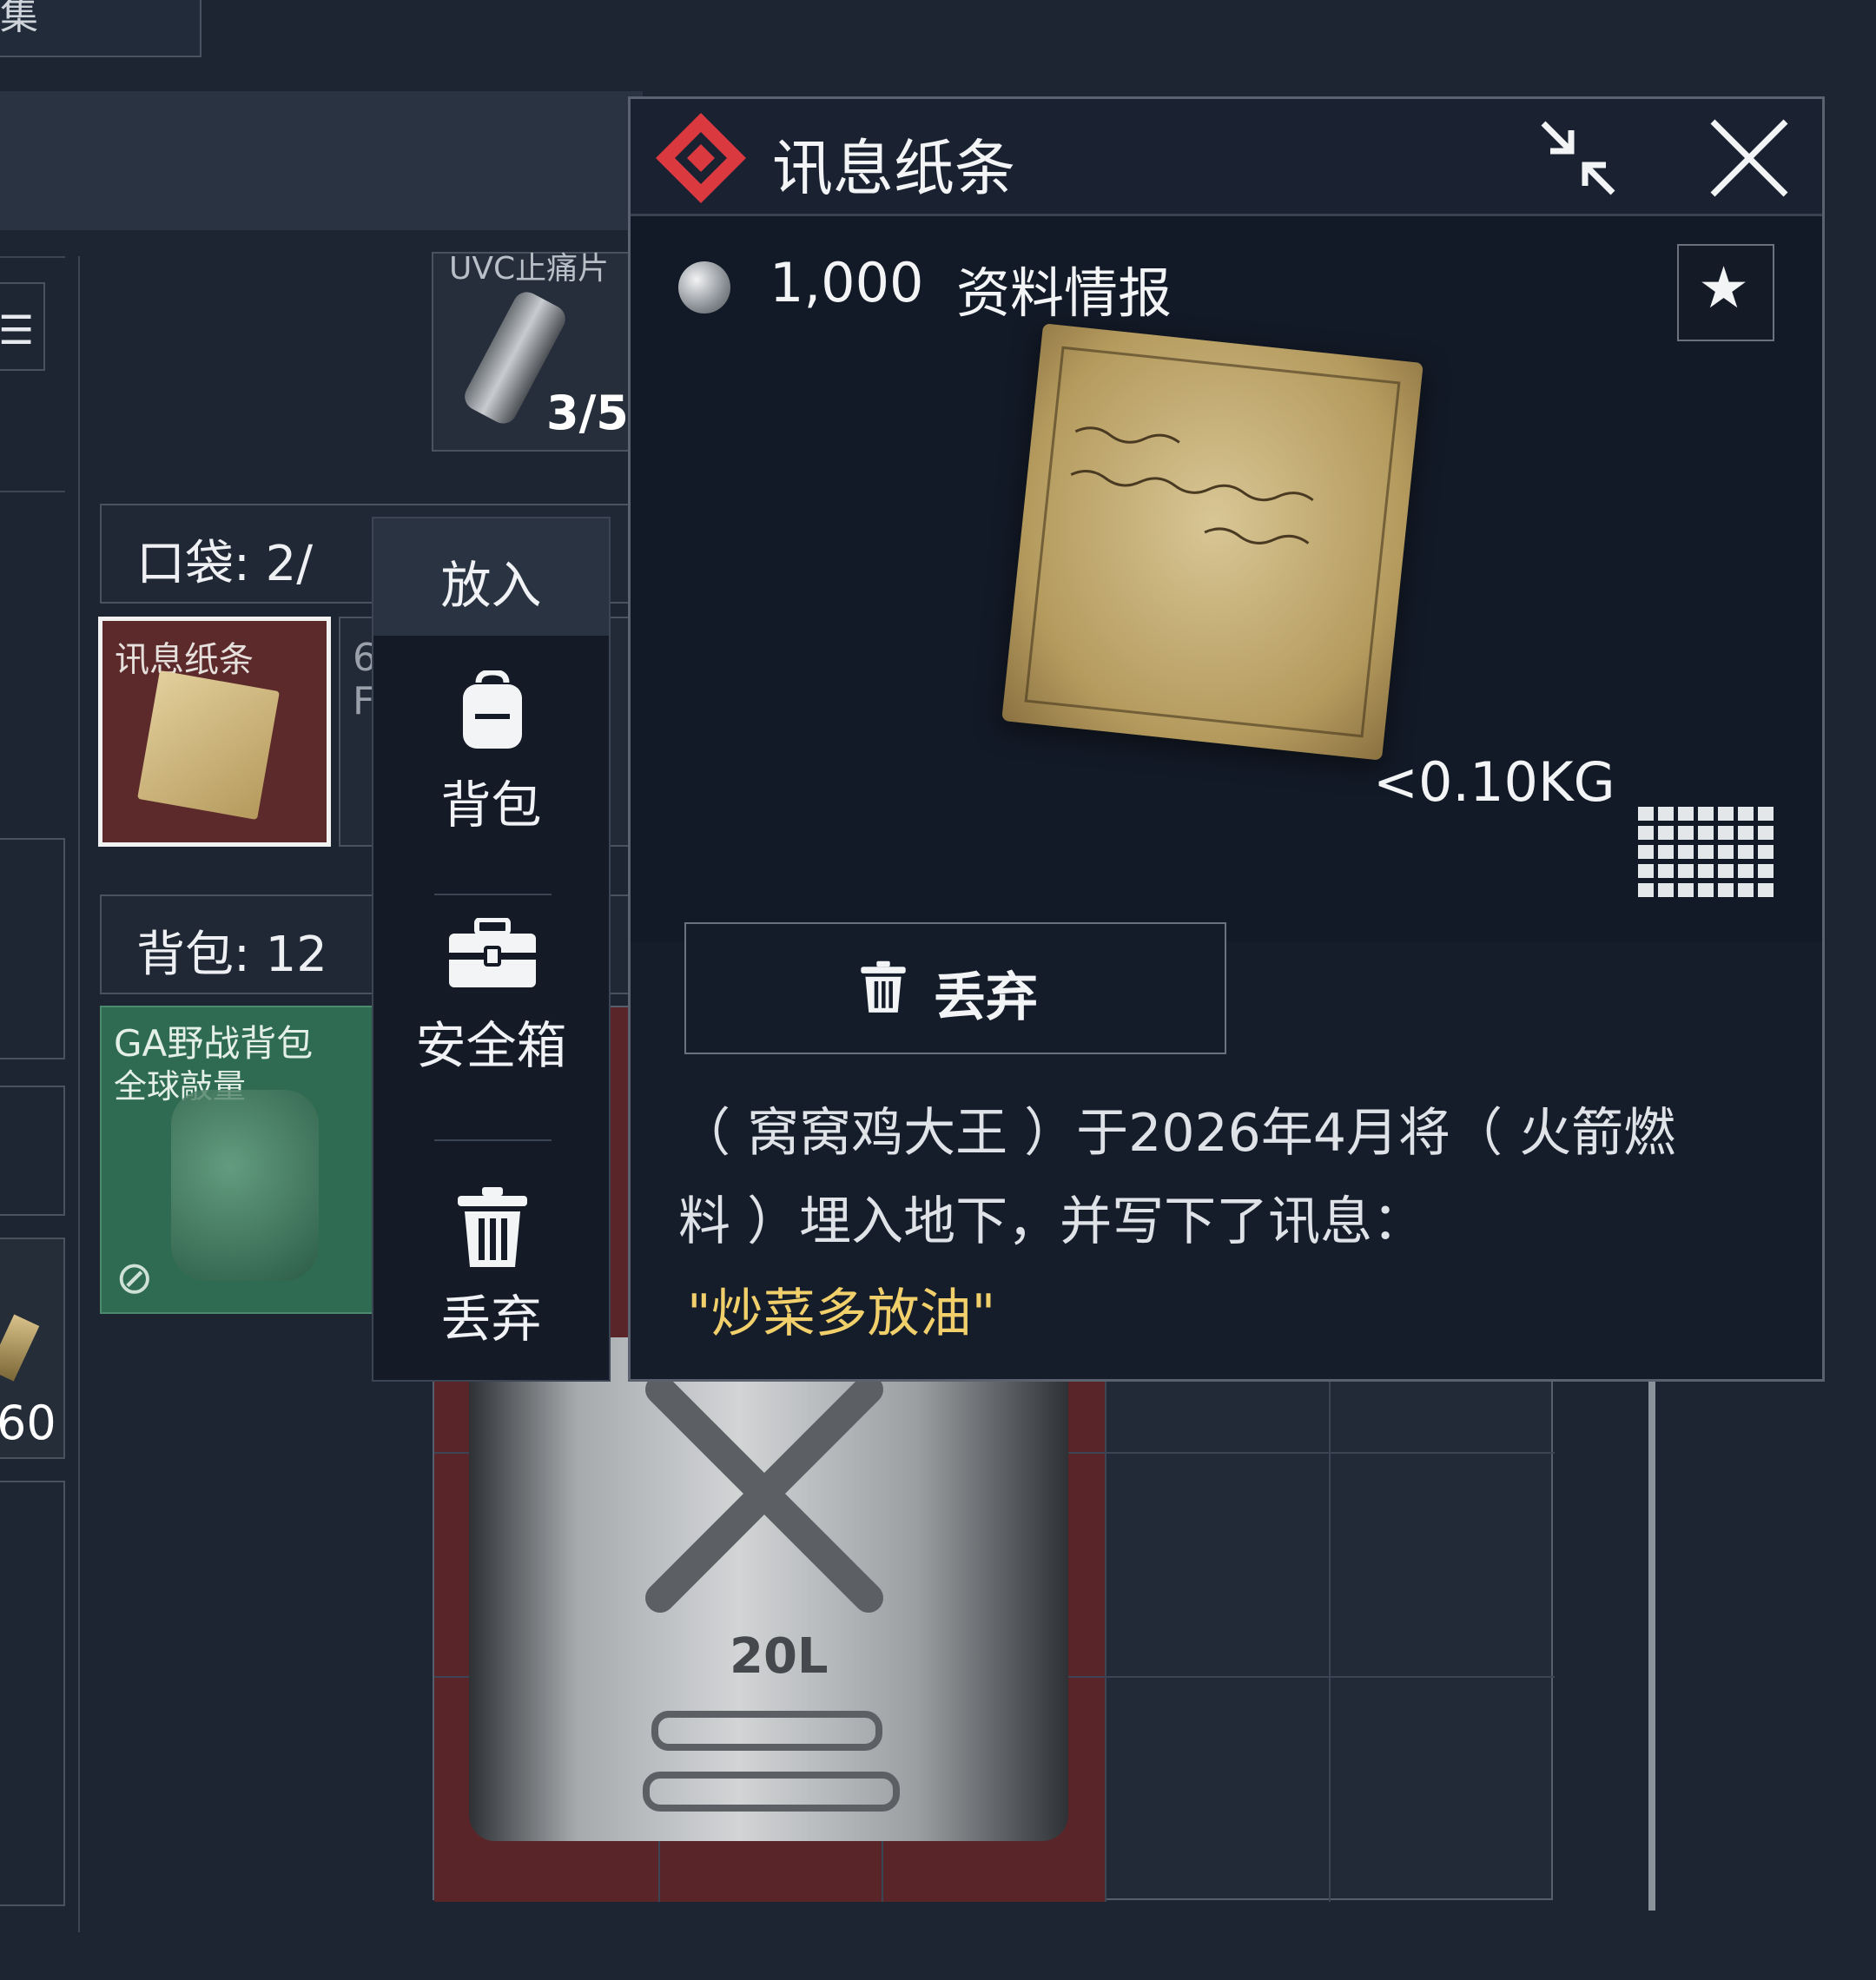  What do you see at coordinates (1064, 293) in the screenshot?
I see `item-category: 资料情报` at bounding box center [1064, 293].